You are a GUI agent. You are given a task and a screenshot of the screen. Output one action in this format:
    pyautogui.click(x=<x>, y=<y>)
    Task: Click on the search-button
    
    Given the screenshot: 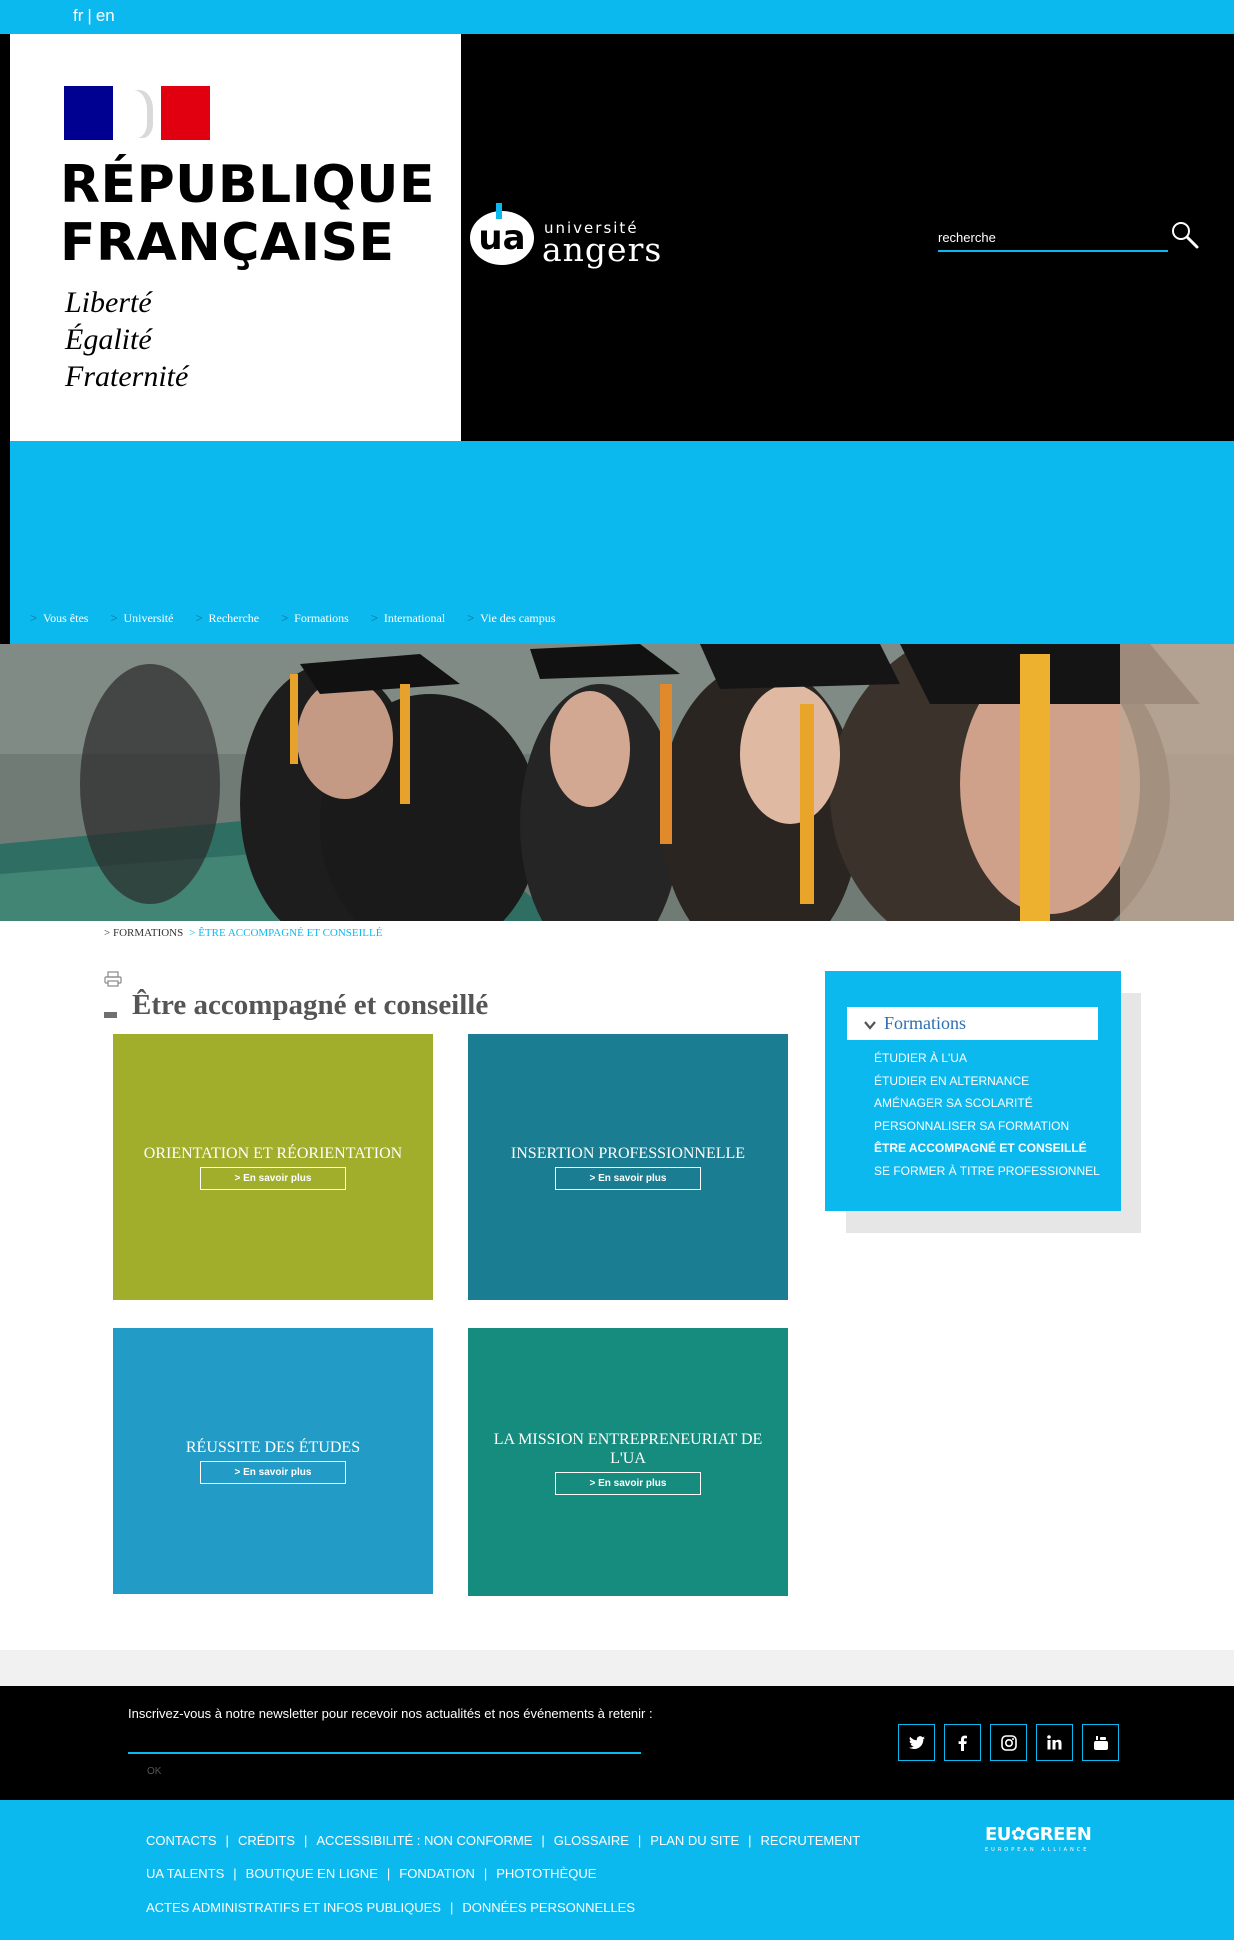 What is the action you would take?
    pyautogui.click(x=1185, y=235)
    